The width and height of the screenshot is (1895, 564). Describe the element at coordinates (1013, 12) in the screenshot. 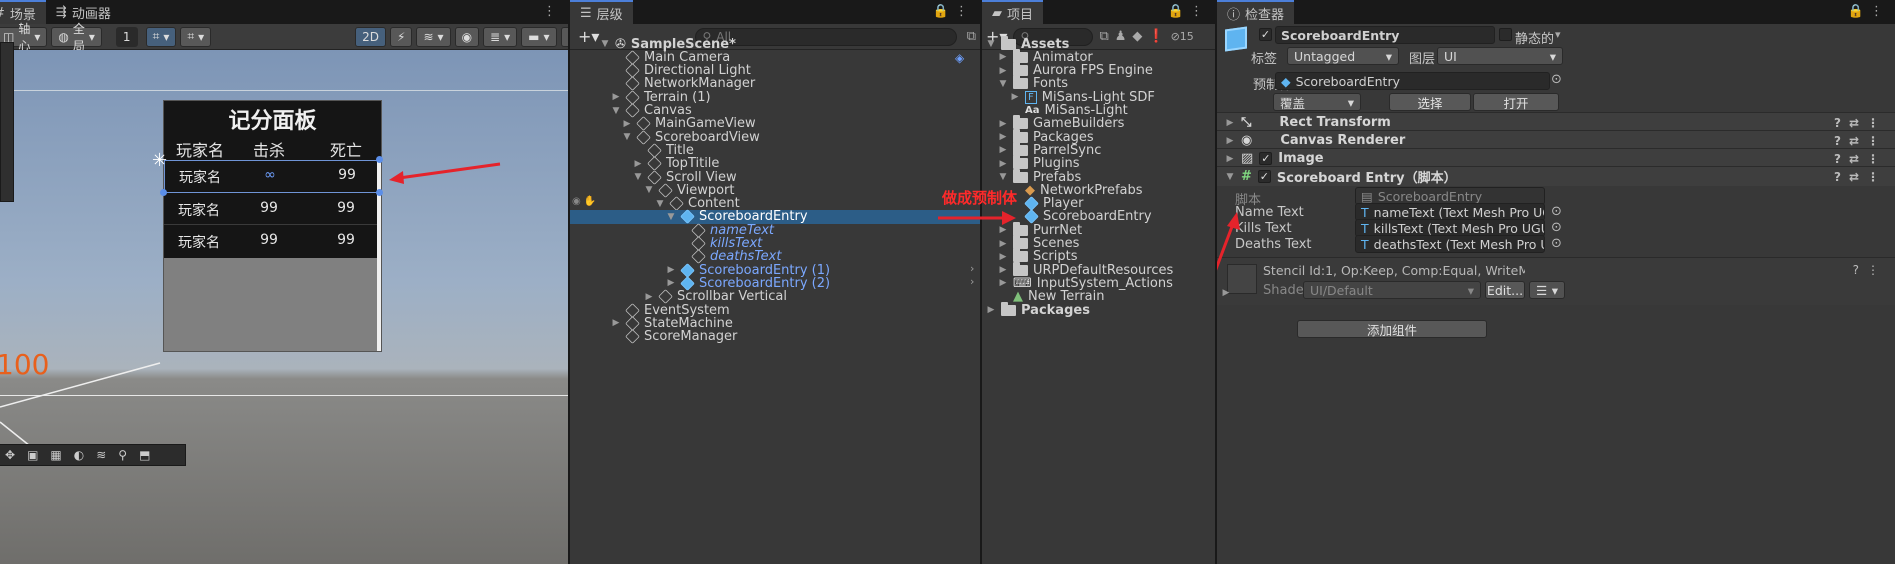

I see `tab-project: ▰ 项目` at that location.